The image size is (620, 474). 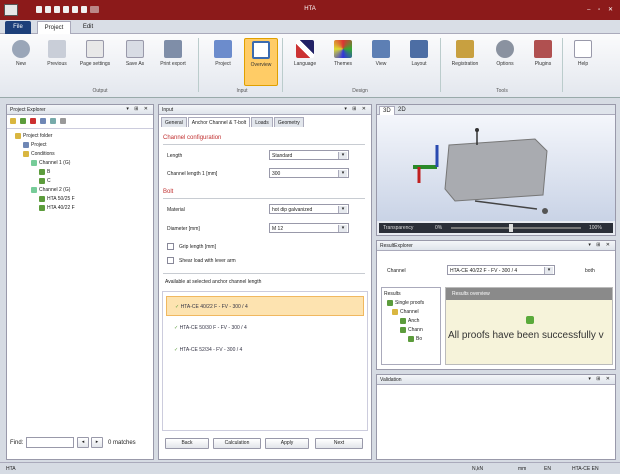 What do you see at coordinates (23, 121) in the screenshot?
I see `add-icon` at bounding box center [23, 121].